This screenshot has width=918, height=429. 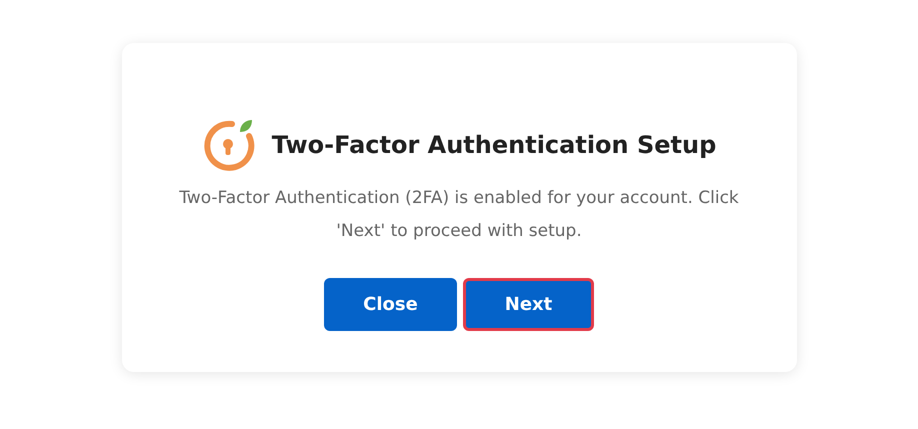 I want to click on dialog-button: Next, so click(x=528, y=304).